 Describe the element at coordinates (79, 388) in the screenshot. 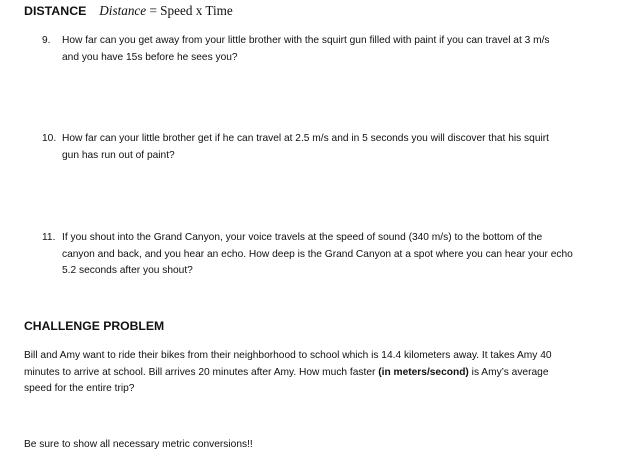

I see `challenge-line: speed for the entire trip?` at that location.